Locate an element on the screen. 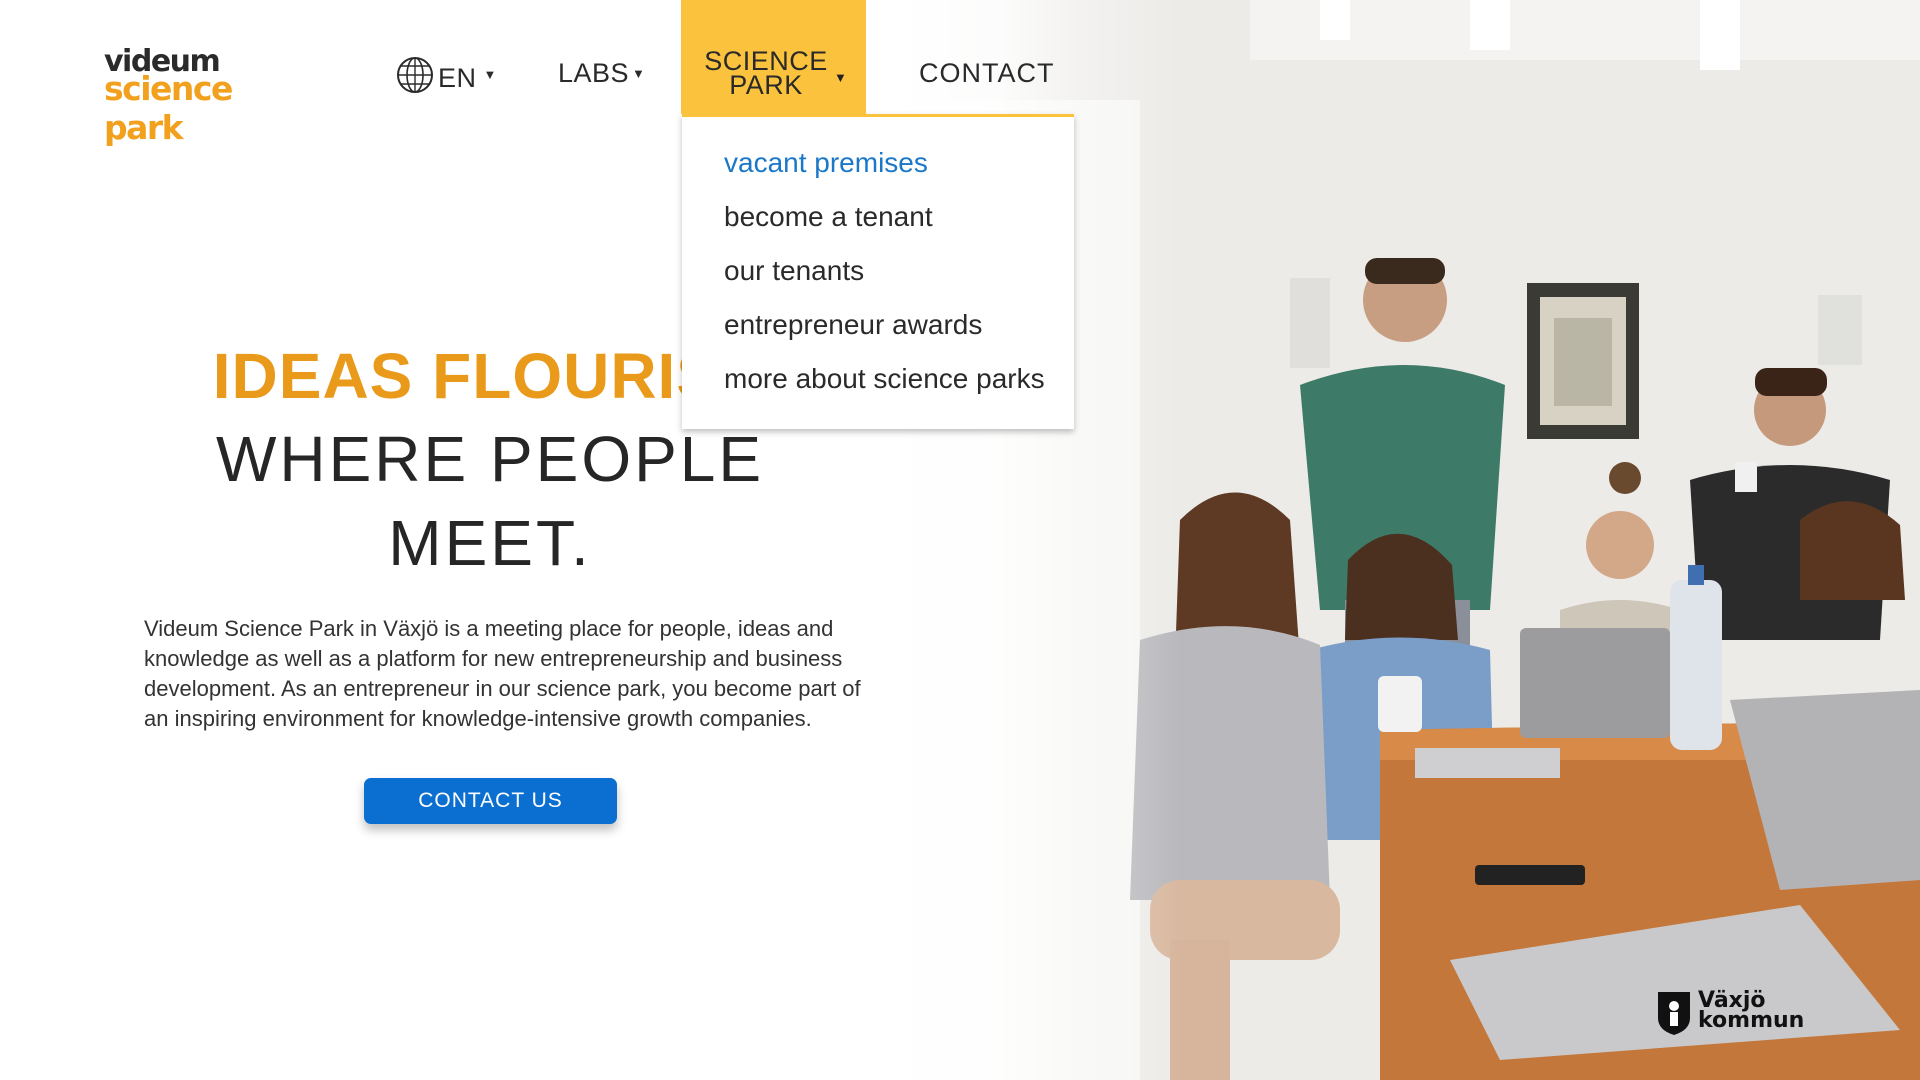  menu-item-more-about-science-parks: more about science parks is located at coordinates (884, 379).